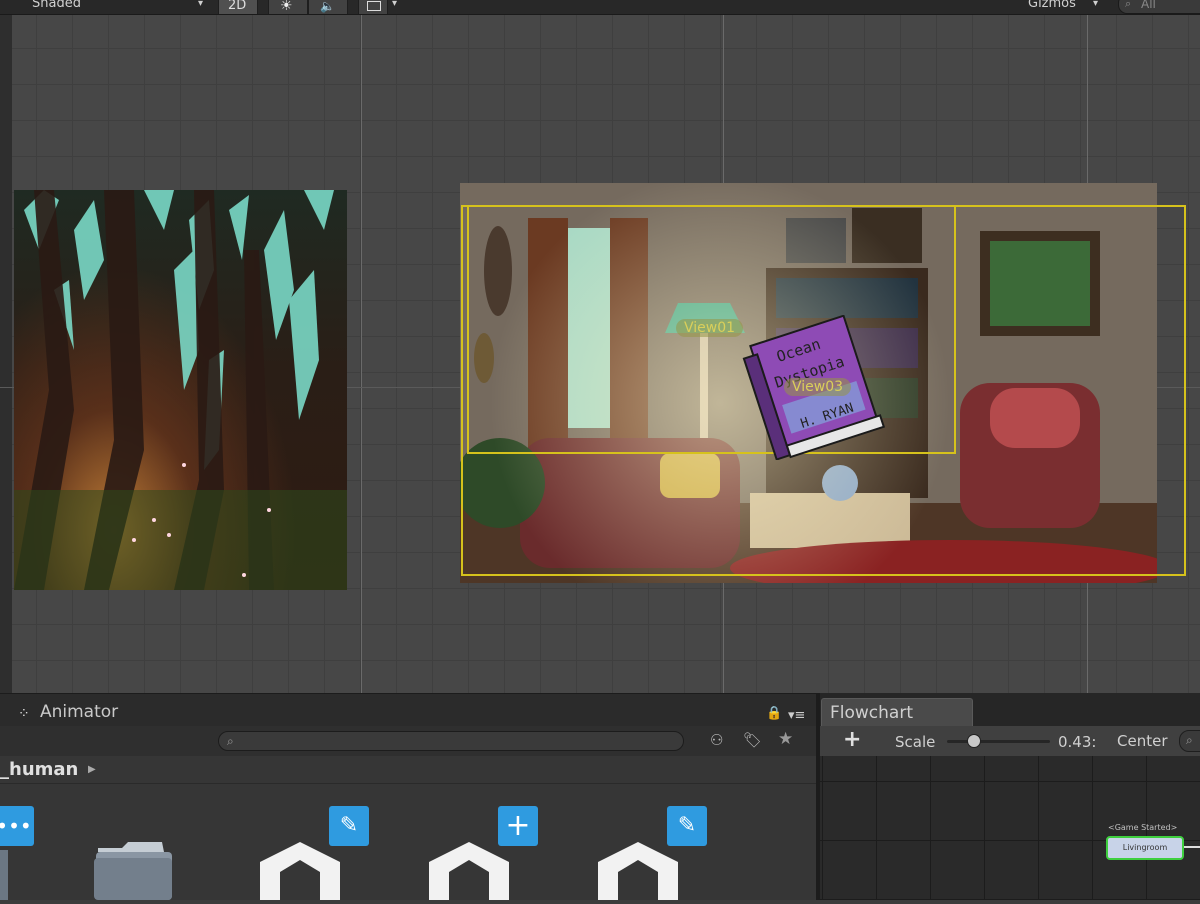 The width and height of the screenshot is (1200, 904). What do you see at coordinates (56, 6) in the screenshot?
I see `shading-mode-dropdown: Shaded` at bounding box center [56, 6].